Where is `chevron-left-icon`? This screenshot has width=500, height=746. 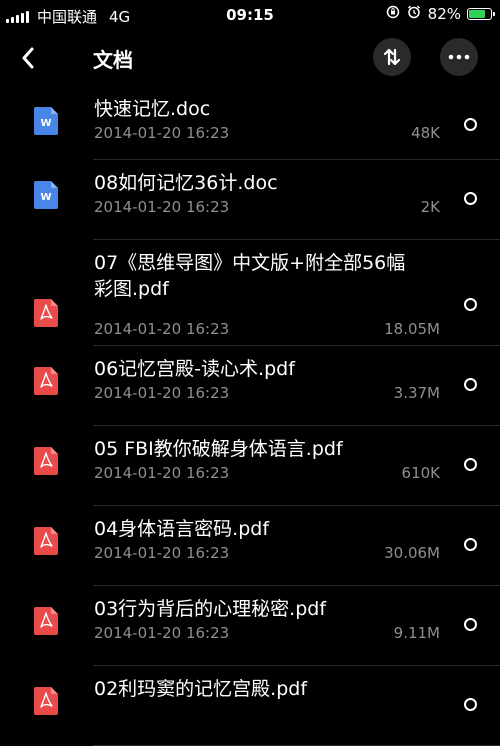 chevron-left-icon is located at coordinates (28, 58).